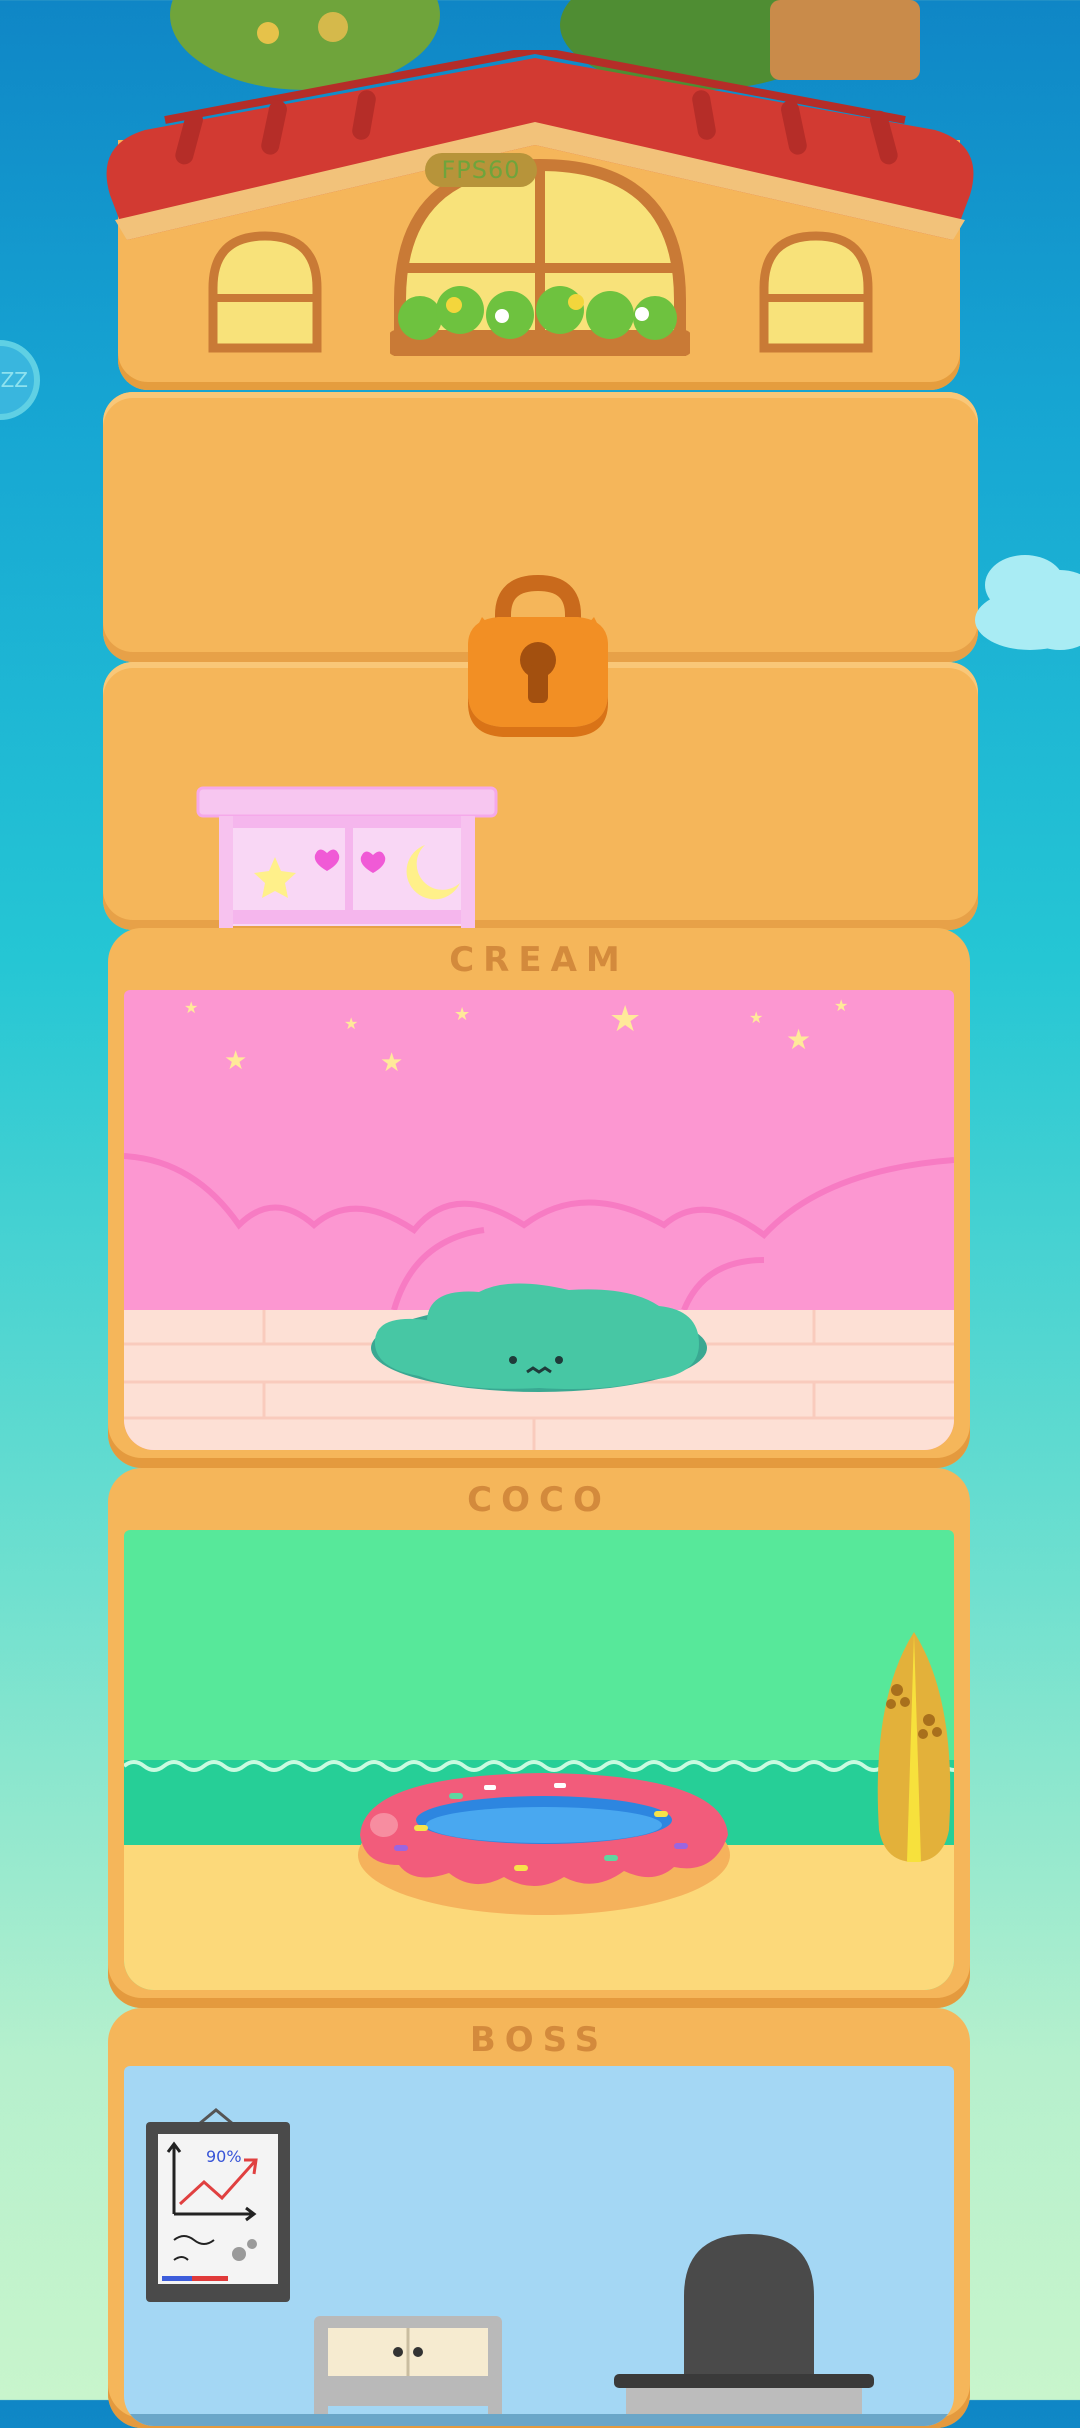 The height and width of the screenshot is (2428, 1080). I want to click on whiteboard-chart: 90%, so click(218, 2205).